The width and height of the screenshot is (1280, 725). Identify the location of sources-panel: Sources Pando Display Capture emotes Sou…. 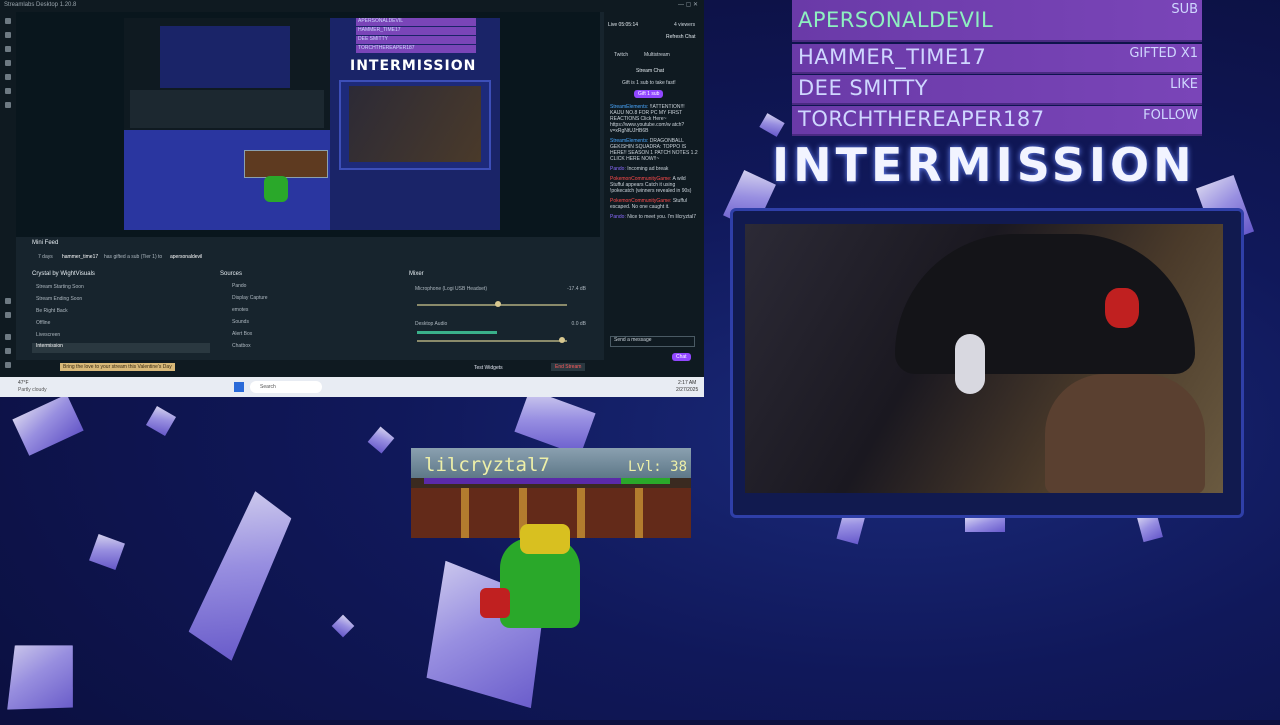
(311, 311).